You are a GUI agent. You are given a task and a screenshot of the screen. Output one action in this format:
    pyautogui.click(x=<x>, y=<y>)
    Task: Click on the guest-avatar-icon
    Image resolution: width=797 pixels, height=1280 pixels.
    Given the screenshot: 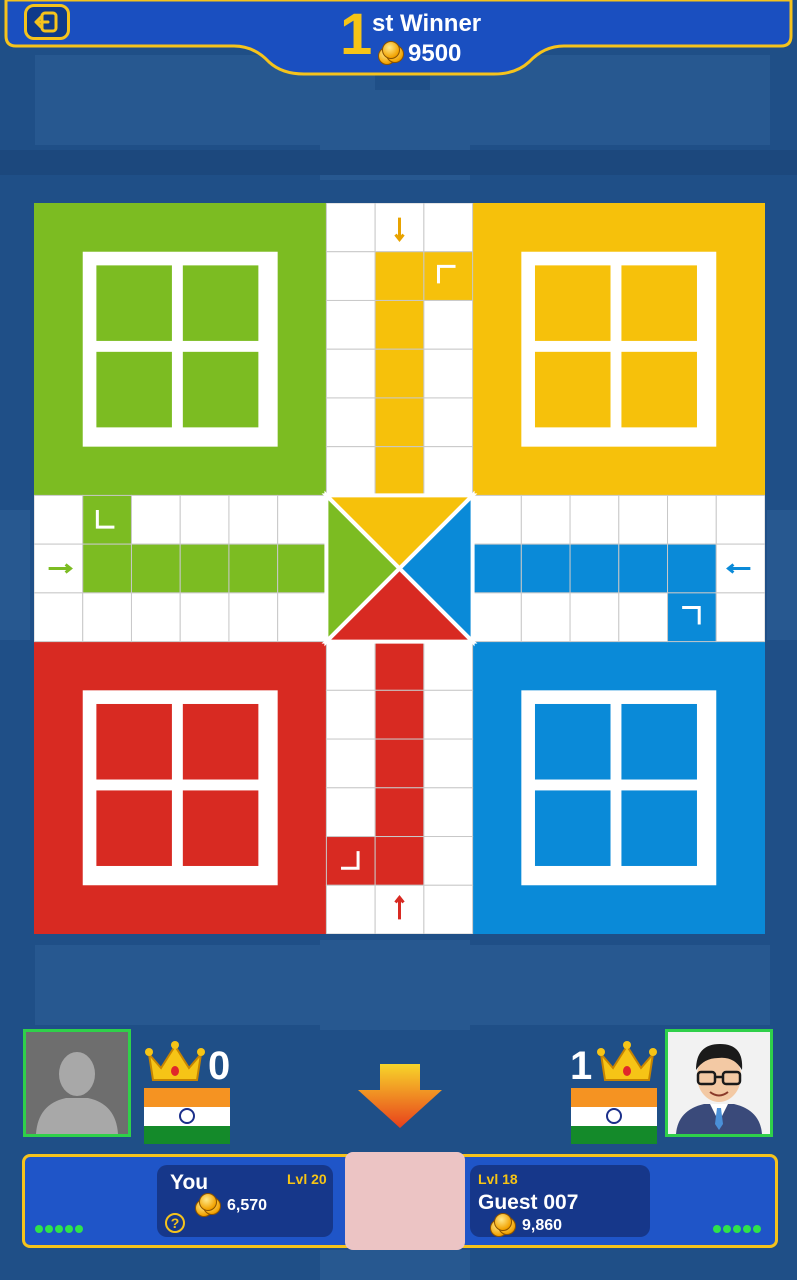 What is the action you would take?
    pyautogui.click(x=719, y=1083)
    